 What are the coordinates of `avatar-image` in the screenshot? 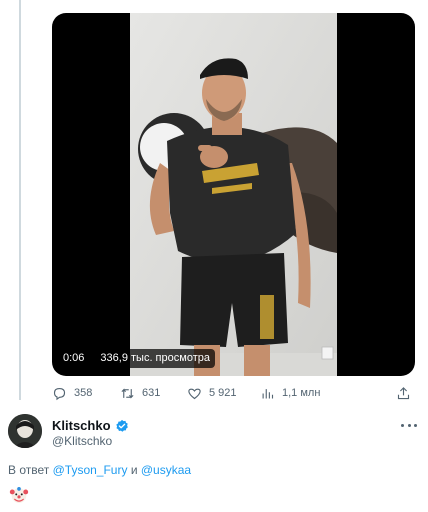 It's located at (25, 431).